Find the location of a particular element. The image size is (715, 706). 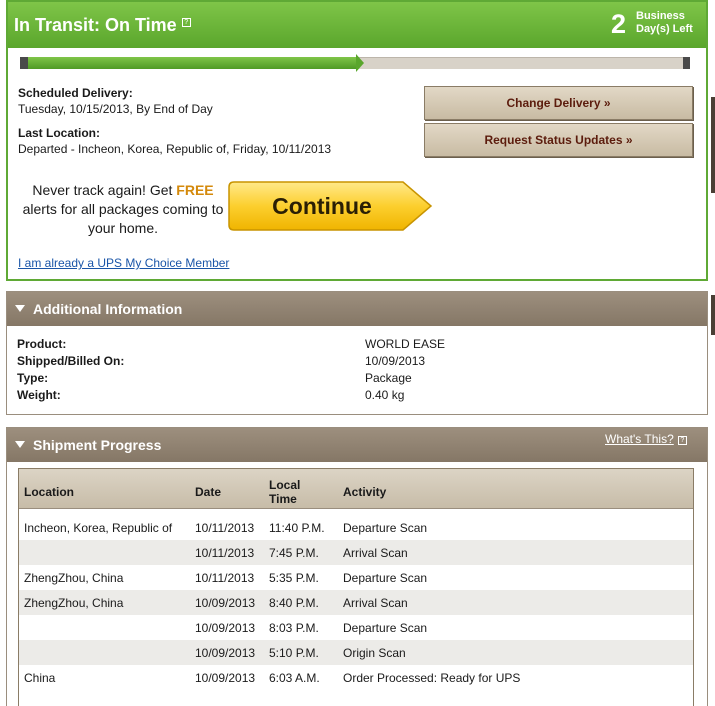

continue-button: Continue is located at coordinates (330, 206).